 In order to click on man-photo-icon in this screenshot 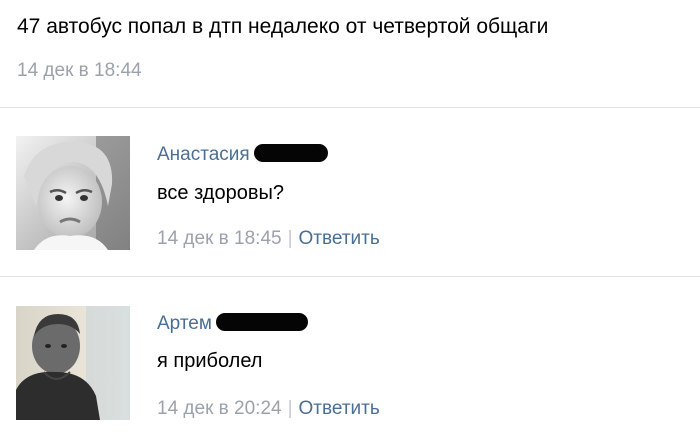, I will do `click(73, 363)`.